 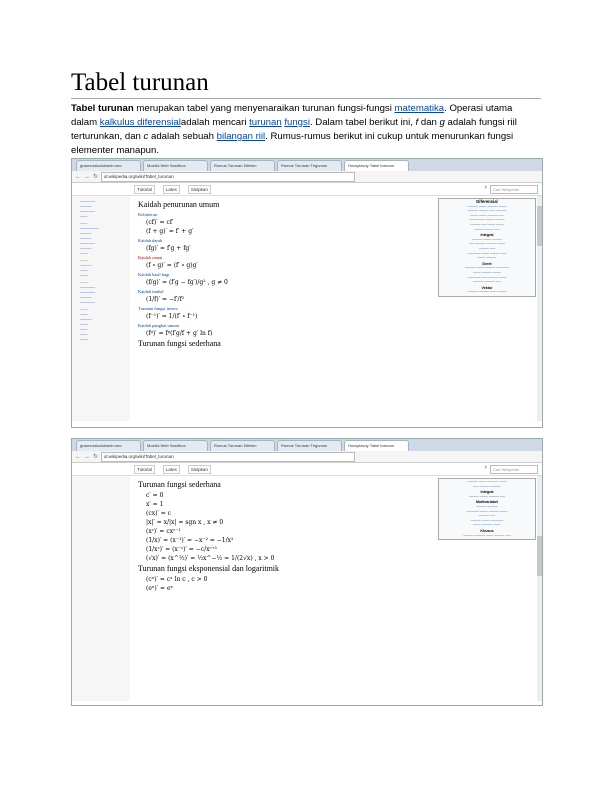 I want to click on subsection-label: Kaidah hasil bagi, so click(x=154, y=274).